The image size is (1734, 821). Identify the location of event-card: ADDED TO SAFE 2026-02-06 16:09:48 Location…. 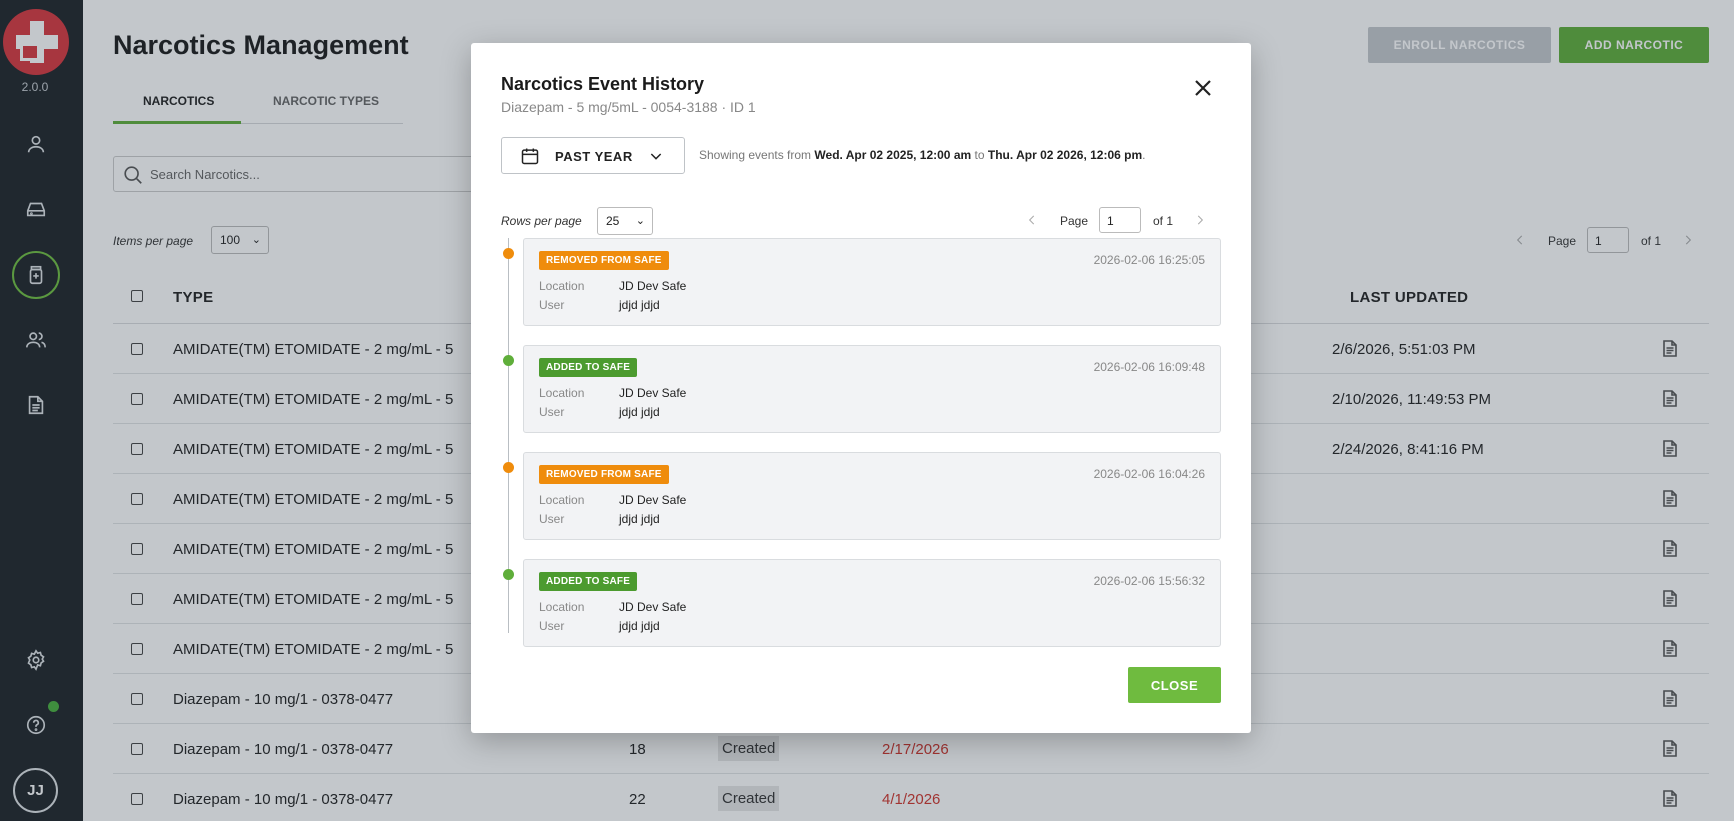
(872, 389).